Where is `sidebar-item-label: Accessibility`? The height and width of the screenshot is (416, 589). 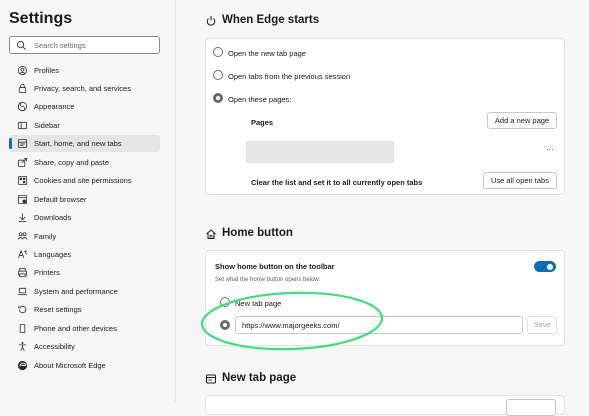
sidebar-item-label: Accessibility is located at coordinates (54, 346).